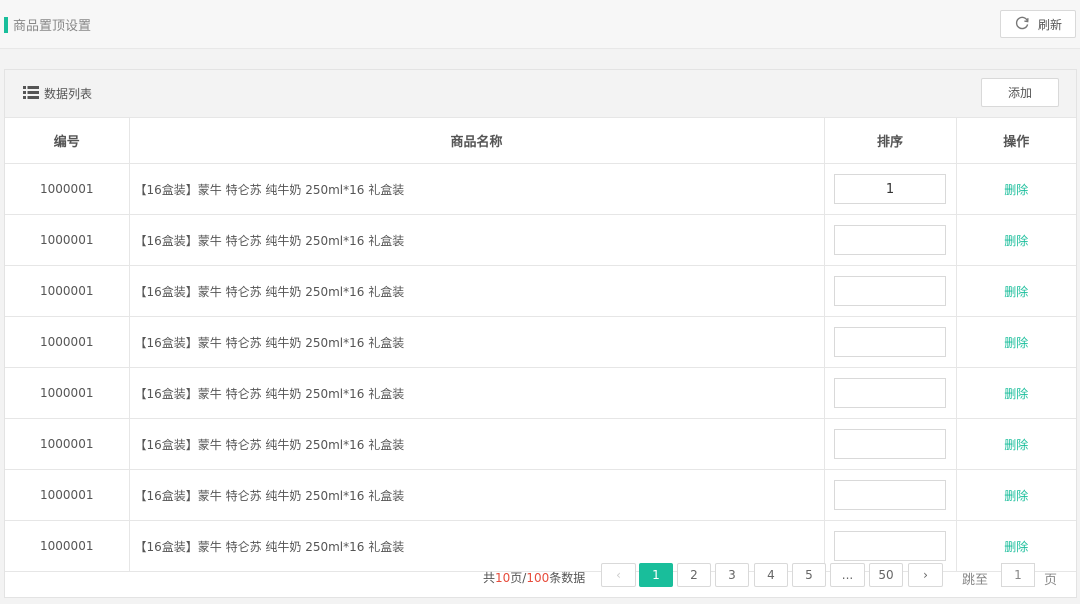 The image size is (1080, 604). Describe the element at coordinates (1022, 24) in the screenshot. I see `refresh-icon` at that location.